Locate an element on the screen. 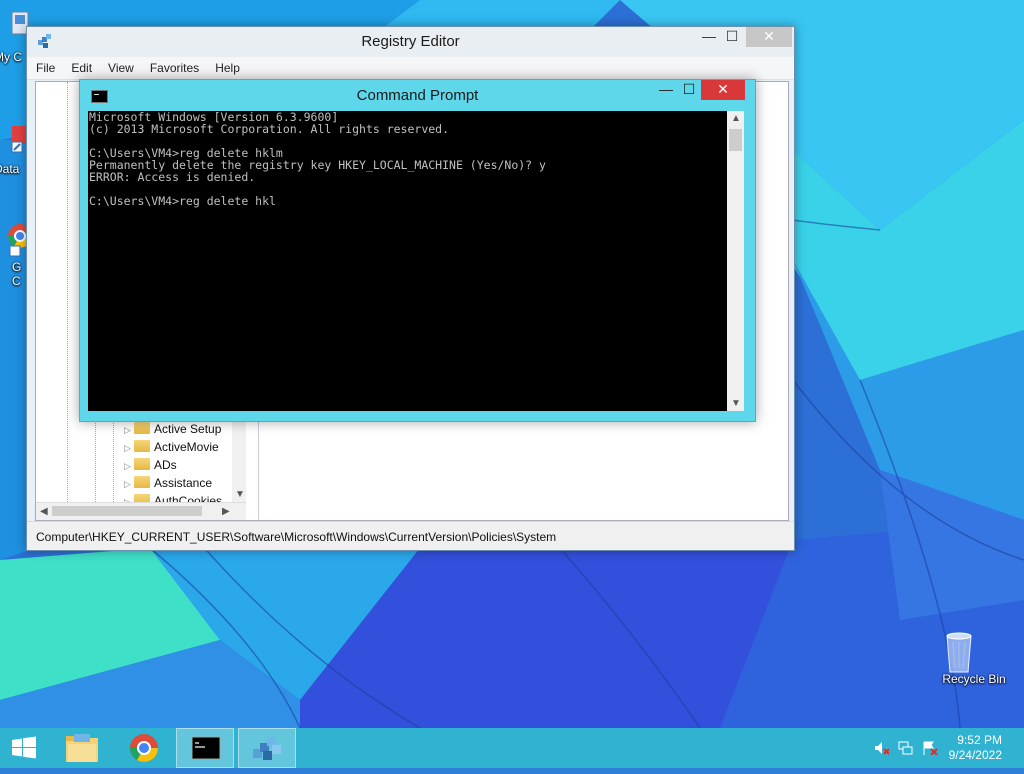  taskbar-file-explorer is located at coordinates (82, 748).